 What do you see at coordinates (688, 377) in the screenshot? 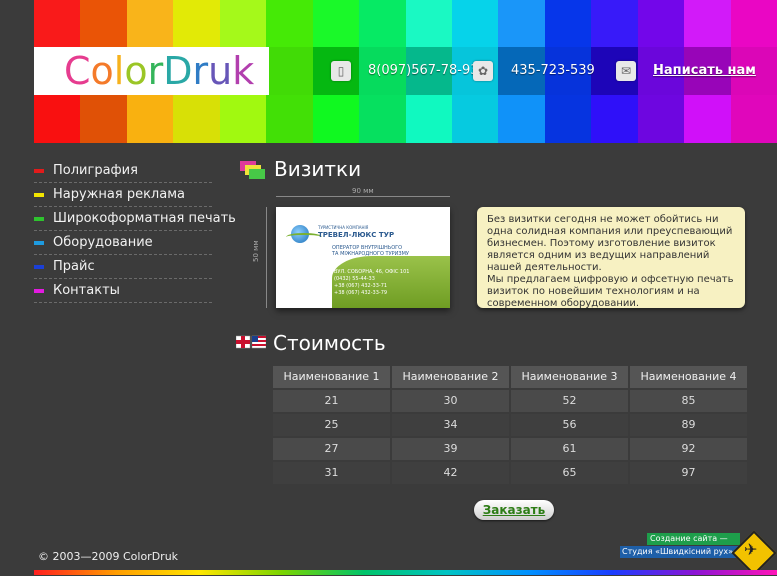
I see `column-header: Наименование 4` at bounding box center [688, 377].